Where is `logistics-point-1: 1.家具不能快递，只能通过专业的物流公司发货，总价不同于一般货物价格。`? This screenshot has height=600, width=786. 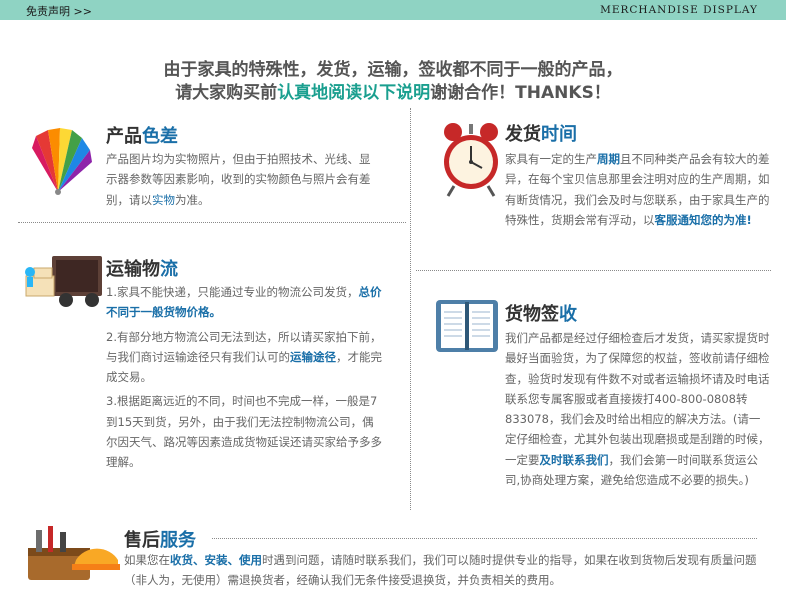
logistics-point-1: 1.家具不能快递，只能通过专业的物流公司发货，总价不同于一般货物价格。 is located at coordinates (244, 302).